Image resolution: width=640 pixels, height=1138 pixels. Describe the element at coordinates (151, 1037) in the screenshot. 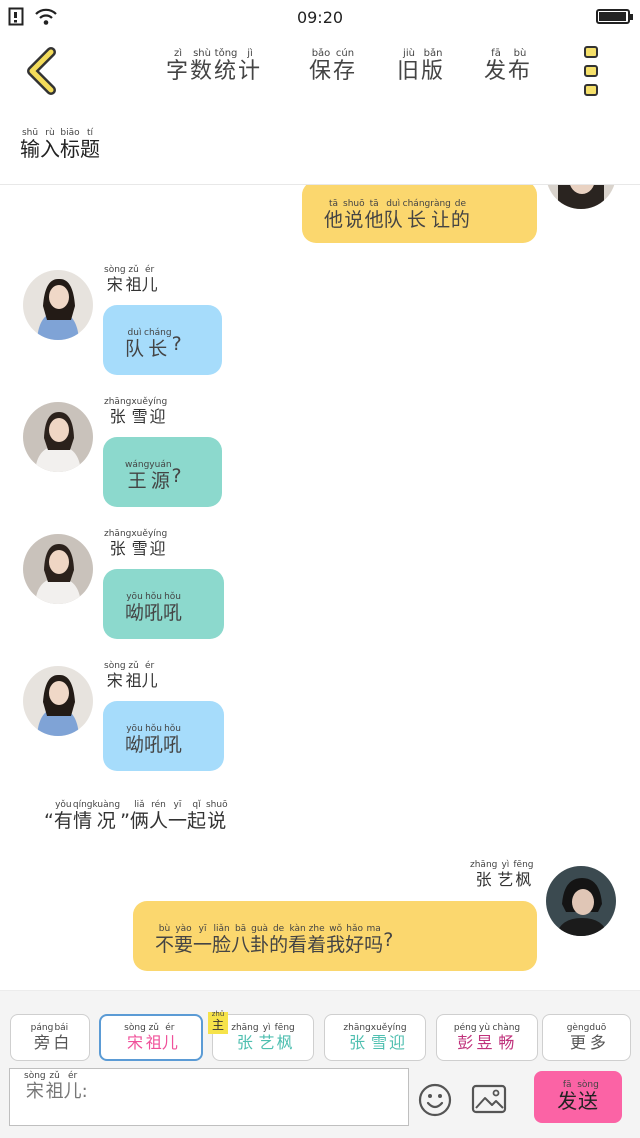

I see `character-chip-song-zuer: 宋sòng 祖zǔ 儿ér` at that location.